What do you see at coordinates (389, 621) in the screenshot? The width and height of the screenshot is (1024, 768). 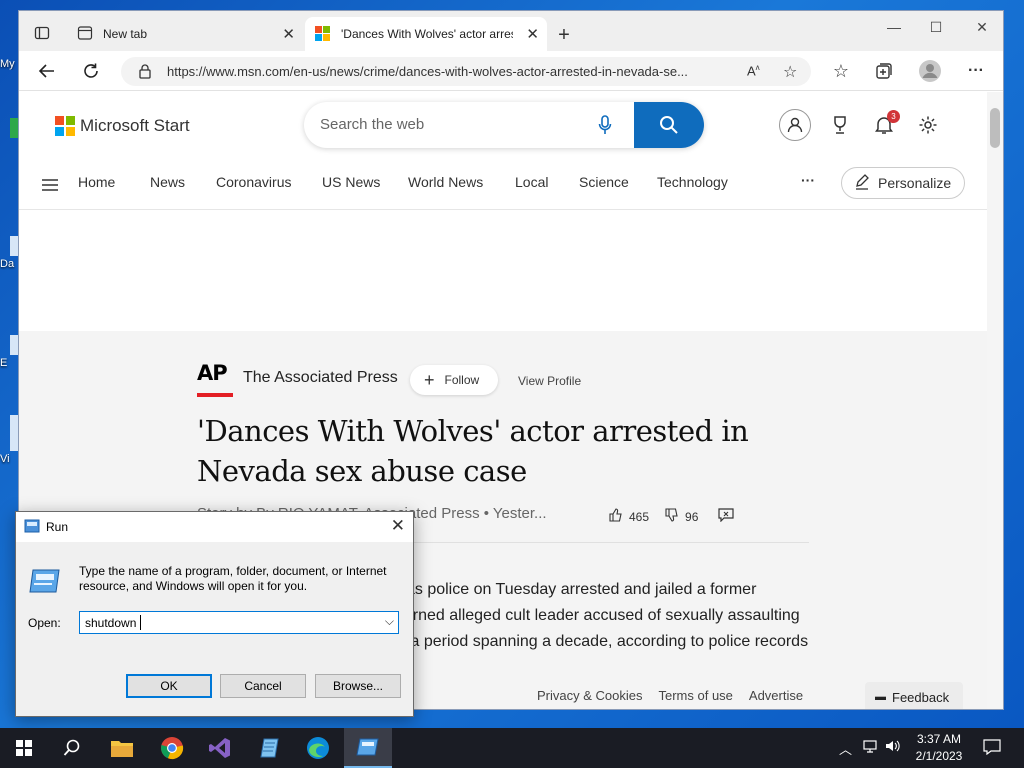 I see `chevron-down-icon: ⌵` at bounding box center [389, 621].